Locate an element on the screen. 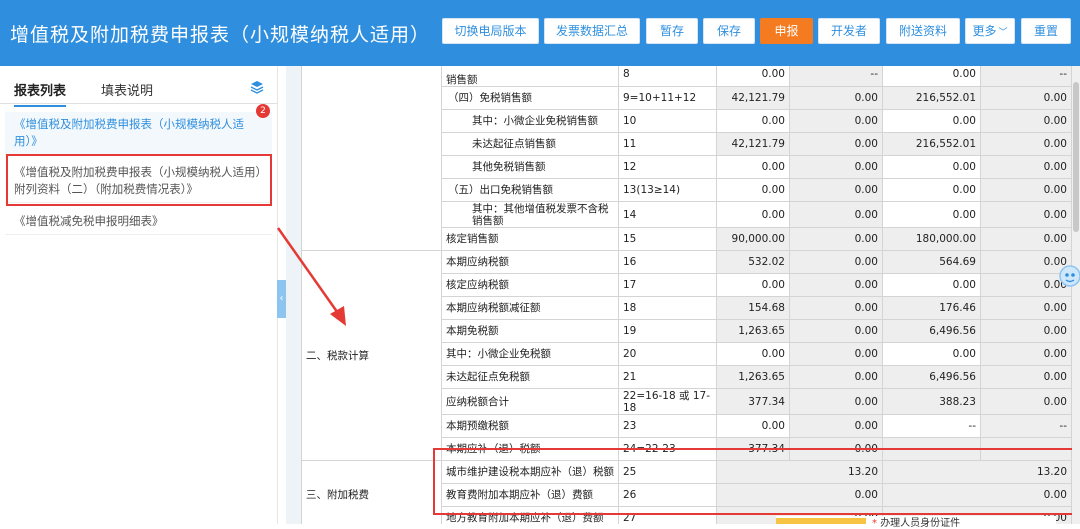 Image resolution: width=1080 pixels, height=529 pixels. save-button: 保存 is located at coordinates (729, 31).